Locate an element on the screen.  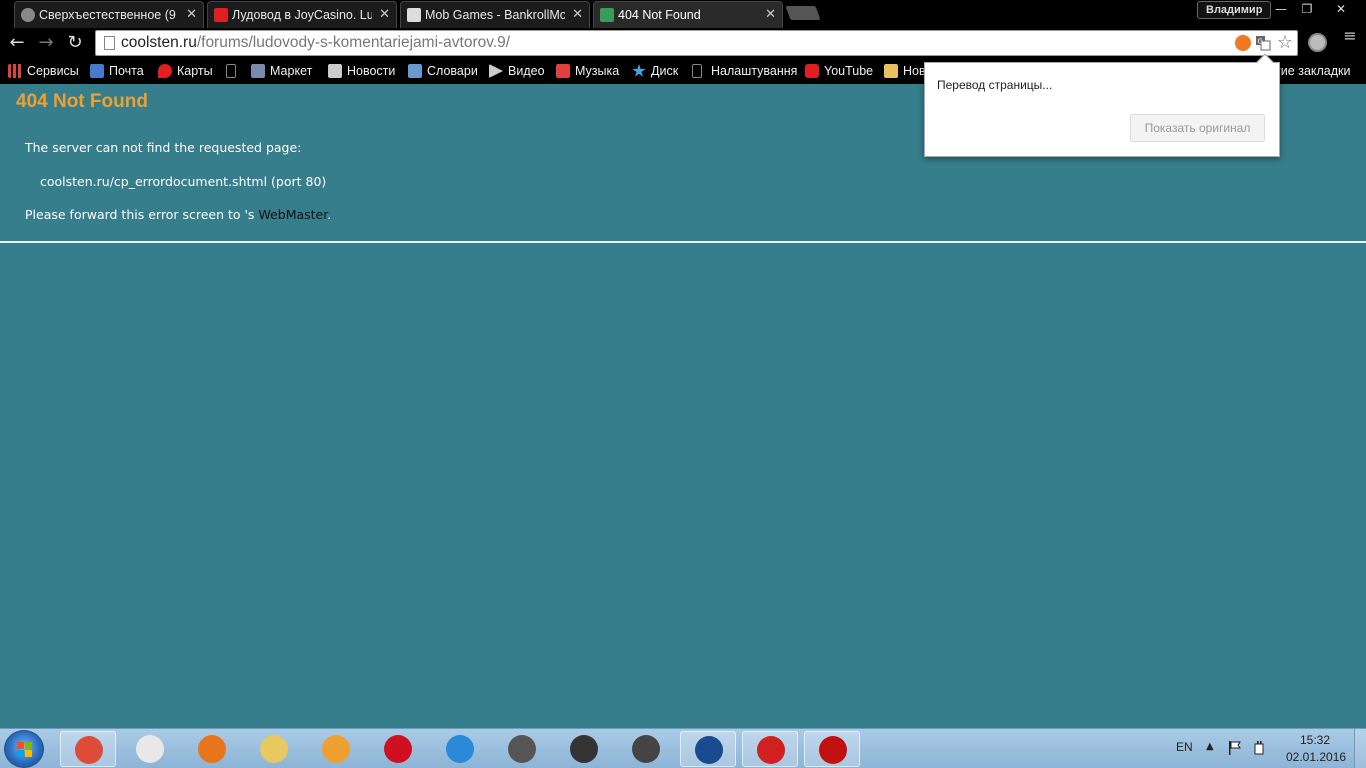
bookmark-mail: Почта is located at coordinates (117, 71).